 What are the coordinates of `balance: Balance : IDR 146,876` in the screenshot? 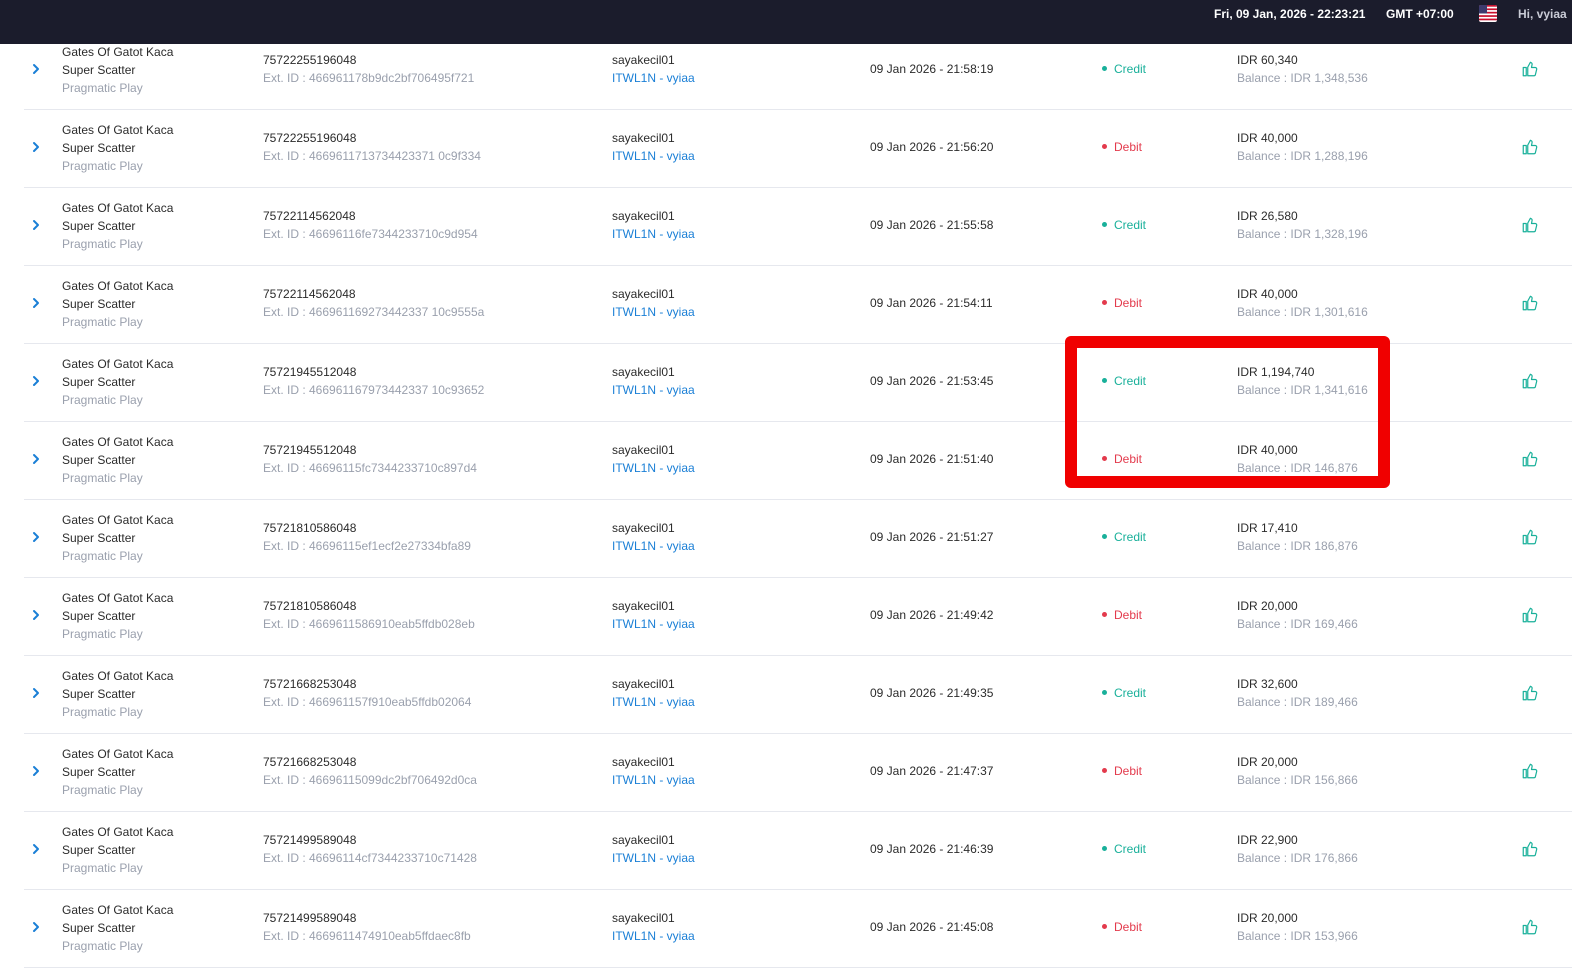 It's located at (1297, 468).